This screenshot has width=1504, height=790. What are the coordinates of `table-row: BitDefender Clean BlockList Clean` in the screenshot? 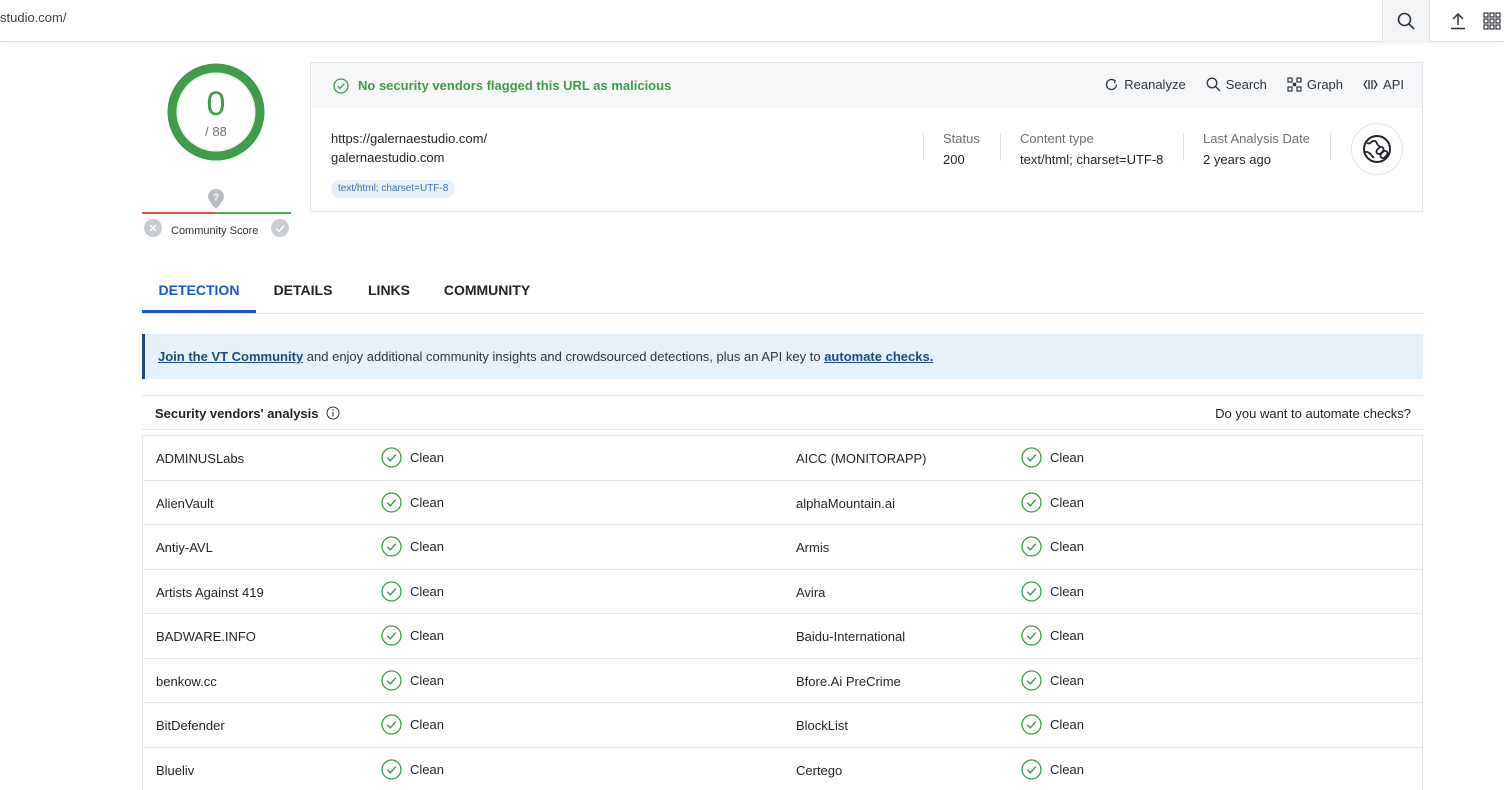 It's located at (782, 725).